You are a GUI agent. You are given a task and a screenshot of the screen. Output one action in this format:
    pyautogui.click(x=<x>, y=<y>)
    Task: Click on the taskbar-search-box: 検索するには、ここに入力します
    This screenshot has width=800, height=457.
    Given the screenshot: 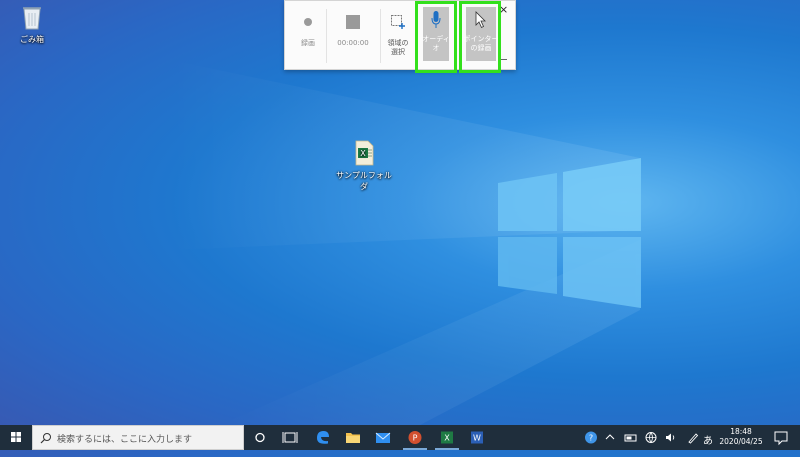 What is the action you would take?
    pyautogui.click(x=138, y=437)
    